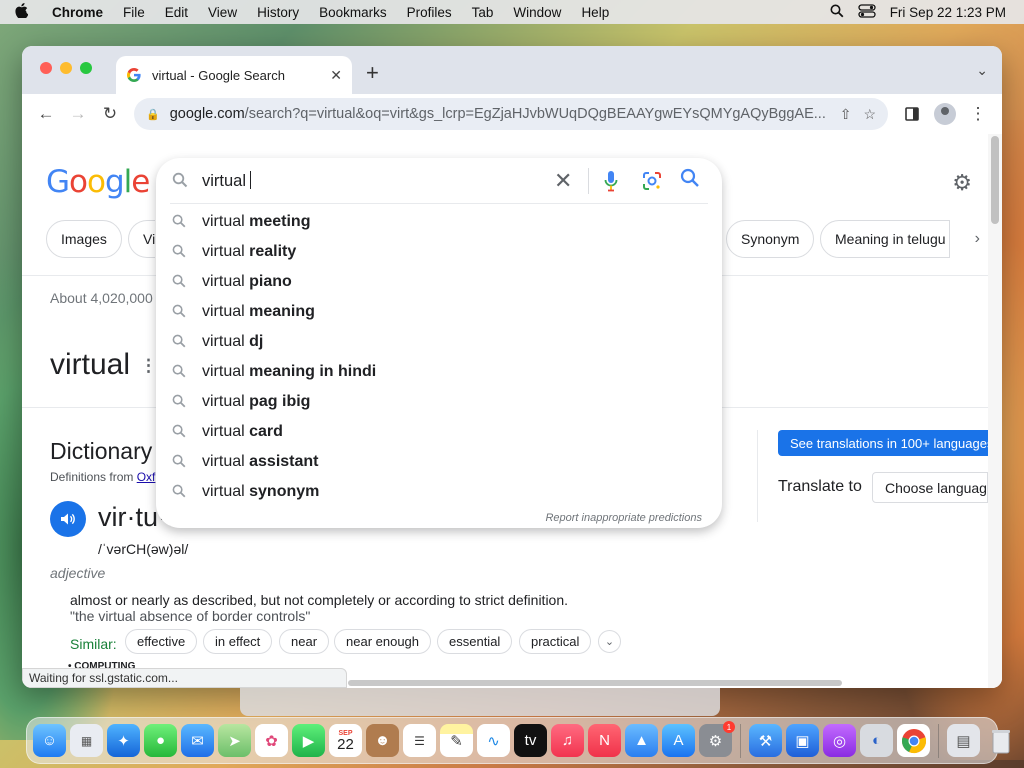 This screenshot has width=1024, height=768. I want to click on menu-window: Window, so click(537, 12).